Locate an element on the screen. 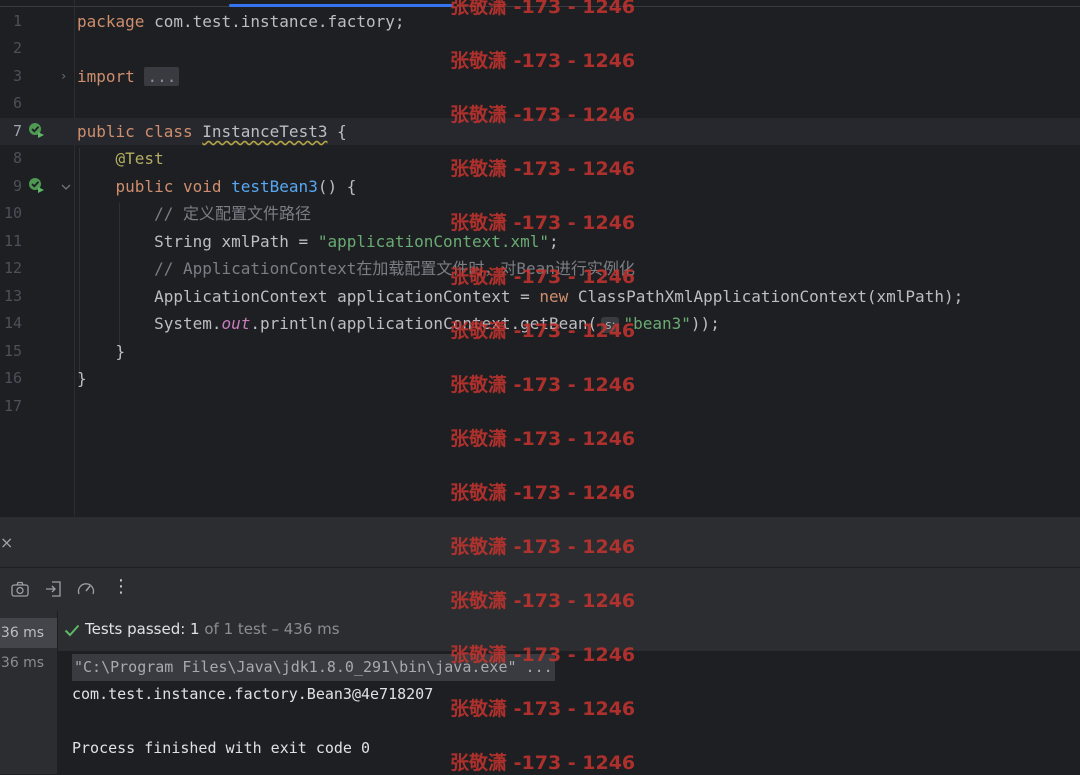  code-text: public class InstanceTest3 { is located at coordinates (212, 131).